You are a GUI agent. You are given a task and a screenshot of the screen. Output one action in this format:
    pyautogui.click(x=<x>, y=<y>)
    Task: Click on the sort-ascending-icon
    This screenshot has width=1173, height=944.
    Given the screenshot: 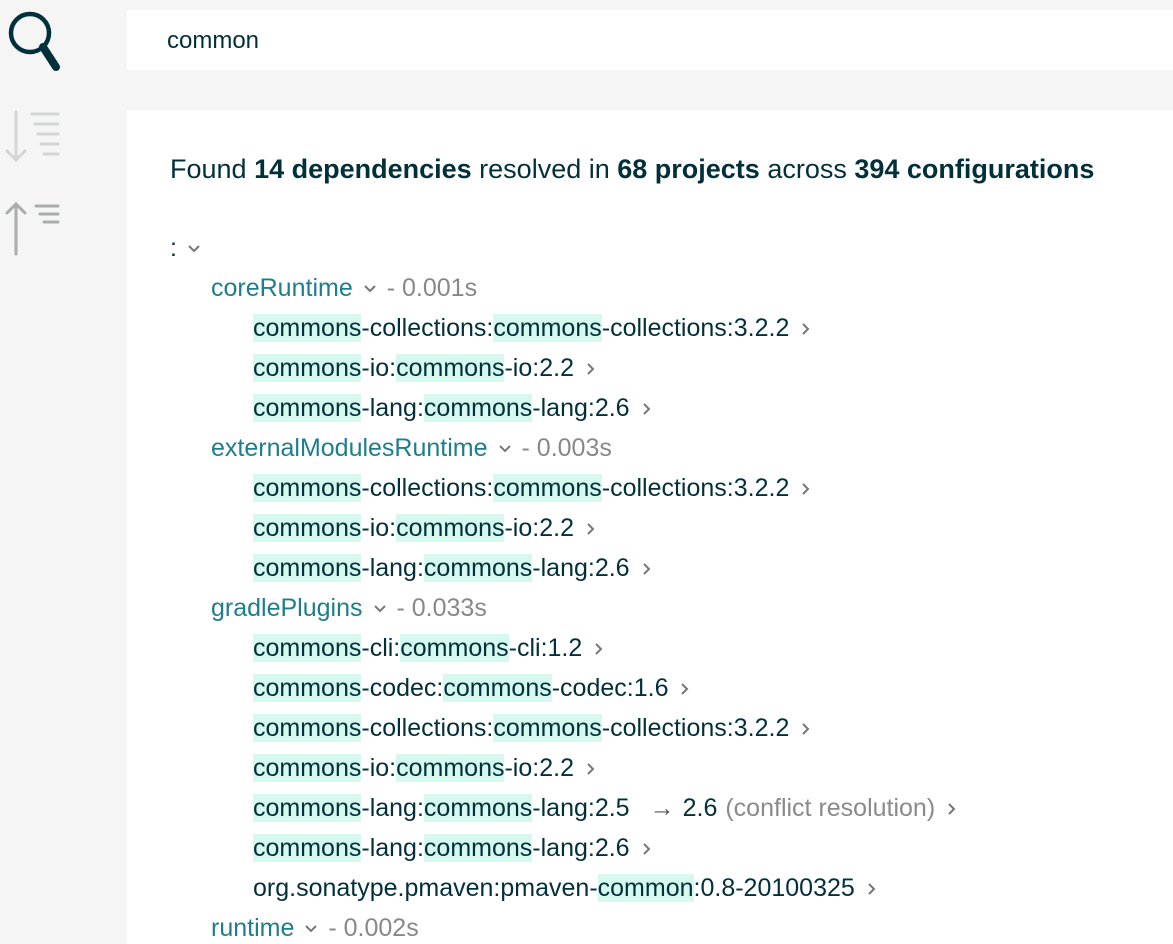 What is the action you would take?
    pyautogui.click(x=32, y=228)
    